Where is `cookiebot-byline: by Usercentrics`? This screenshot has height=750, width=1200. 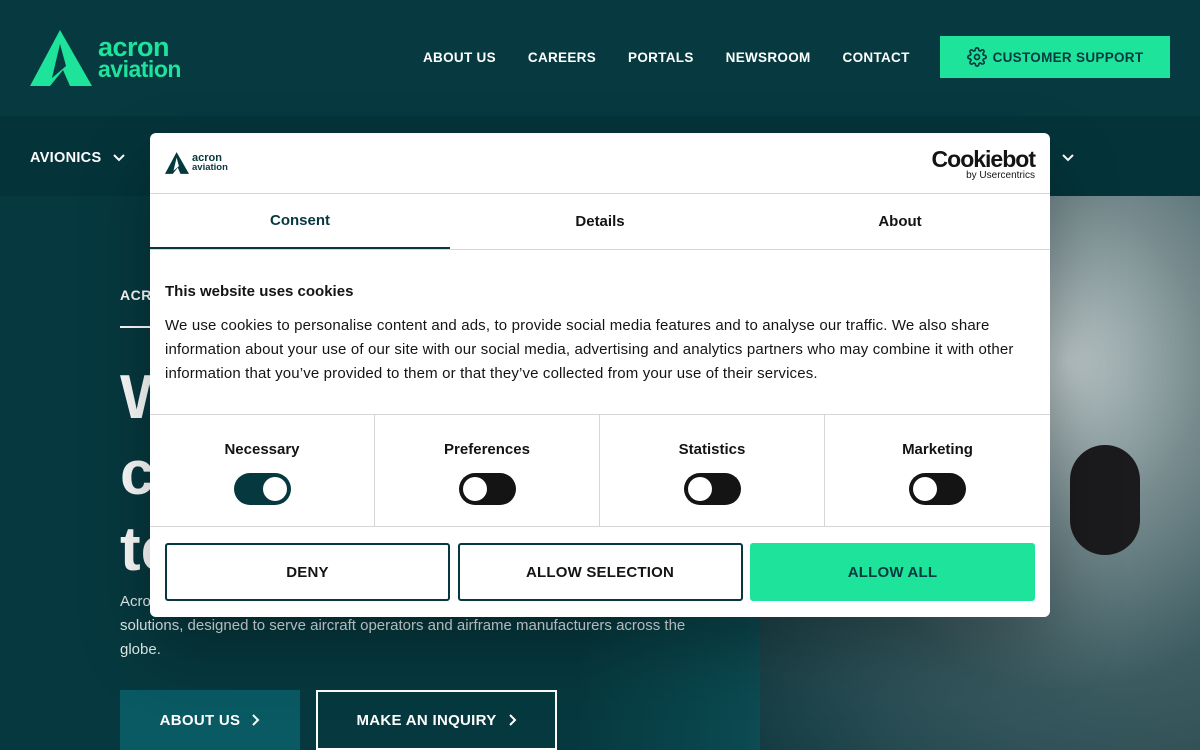
cookiebot-byline: by Usercentrics is located at coordinates (1000, 175).